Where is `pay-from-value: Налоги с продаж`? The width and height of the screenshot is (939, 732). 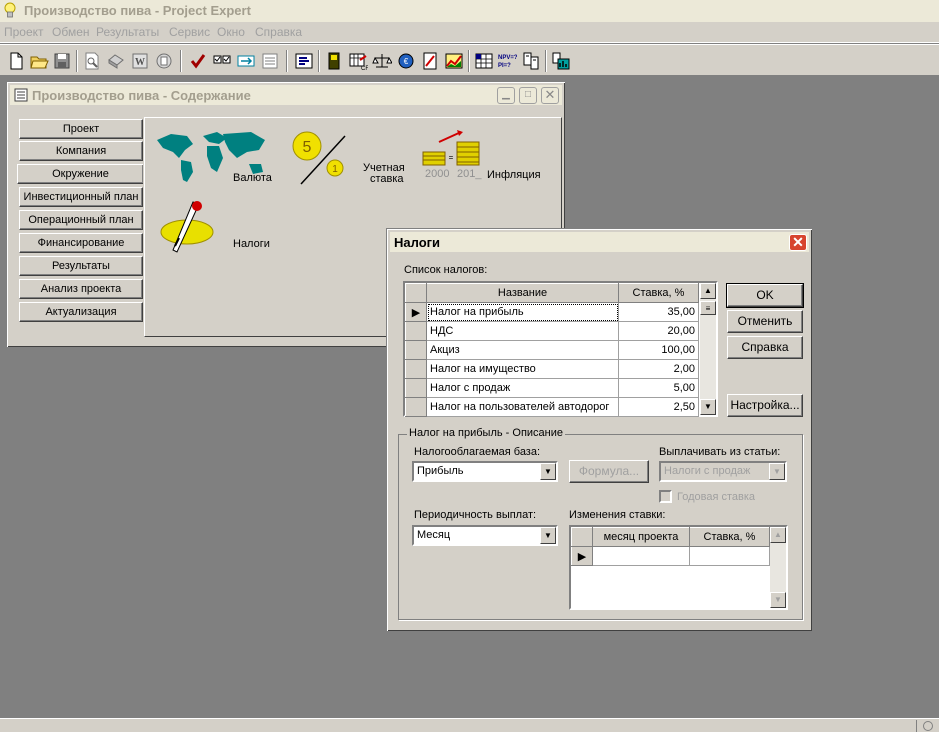 pay-from-value: Налоги с продаж is located at coordinates (707, 471).